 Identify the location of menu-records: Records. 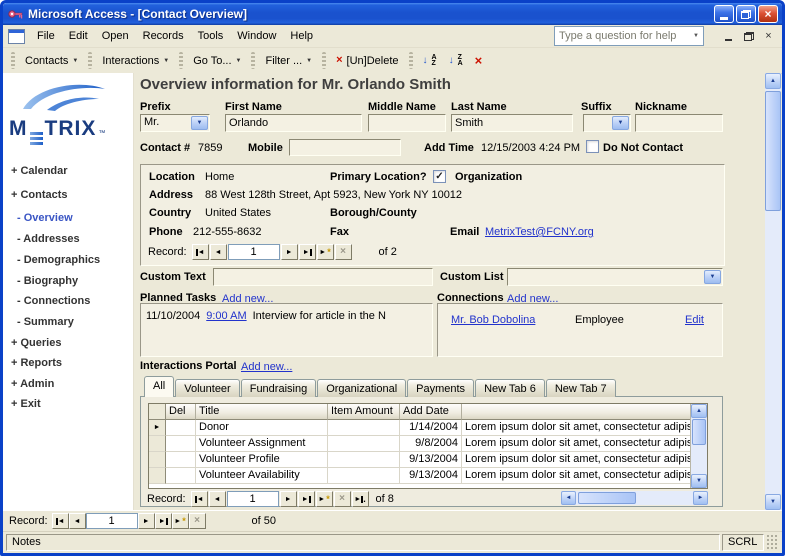
(163, 36).